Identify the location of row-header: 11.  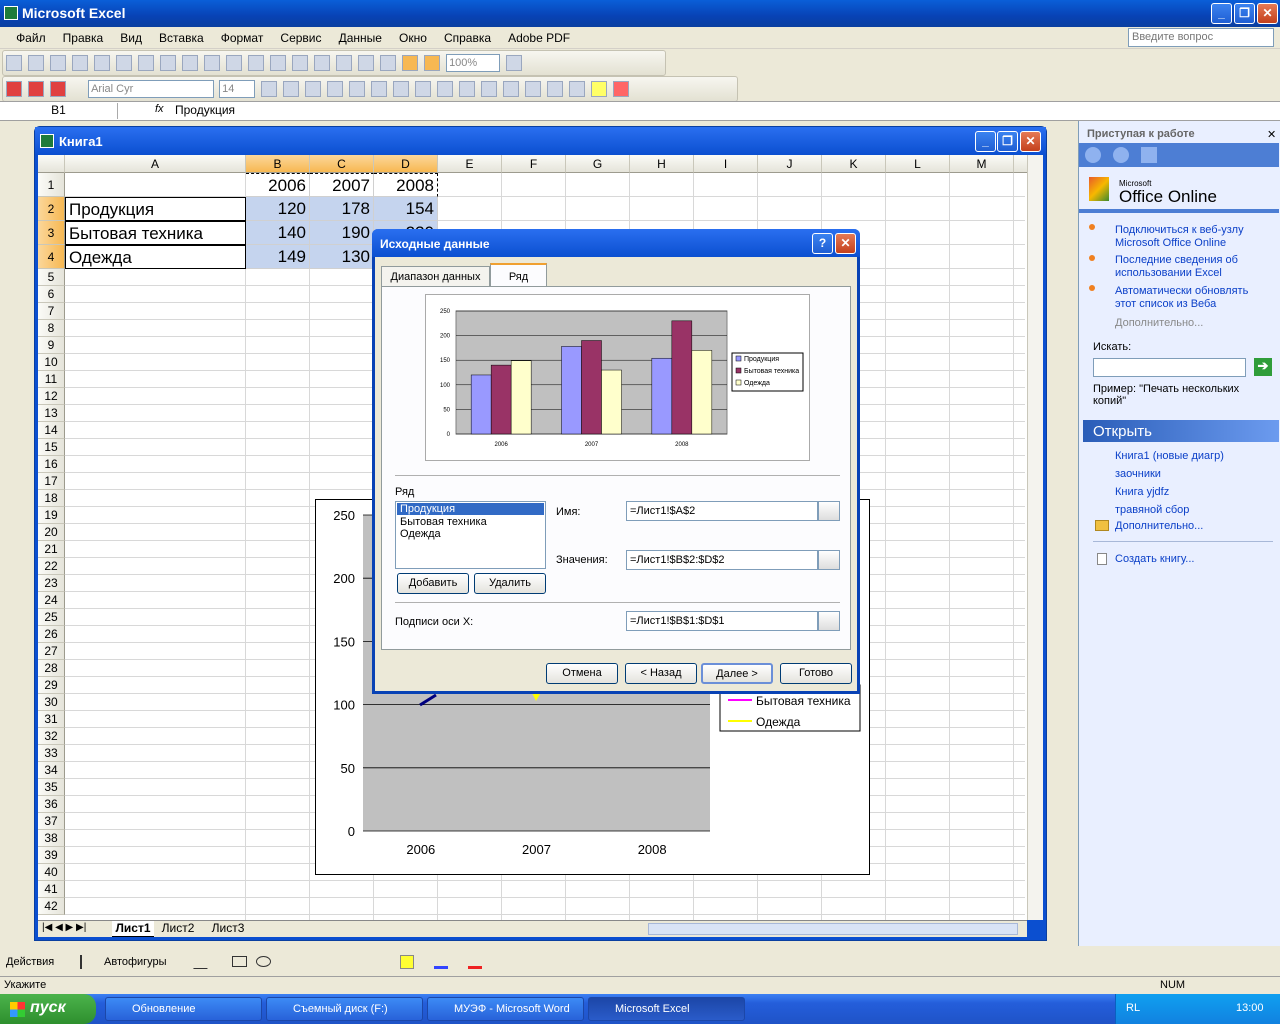
(51, 379).